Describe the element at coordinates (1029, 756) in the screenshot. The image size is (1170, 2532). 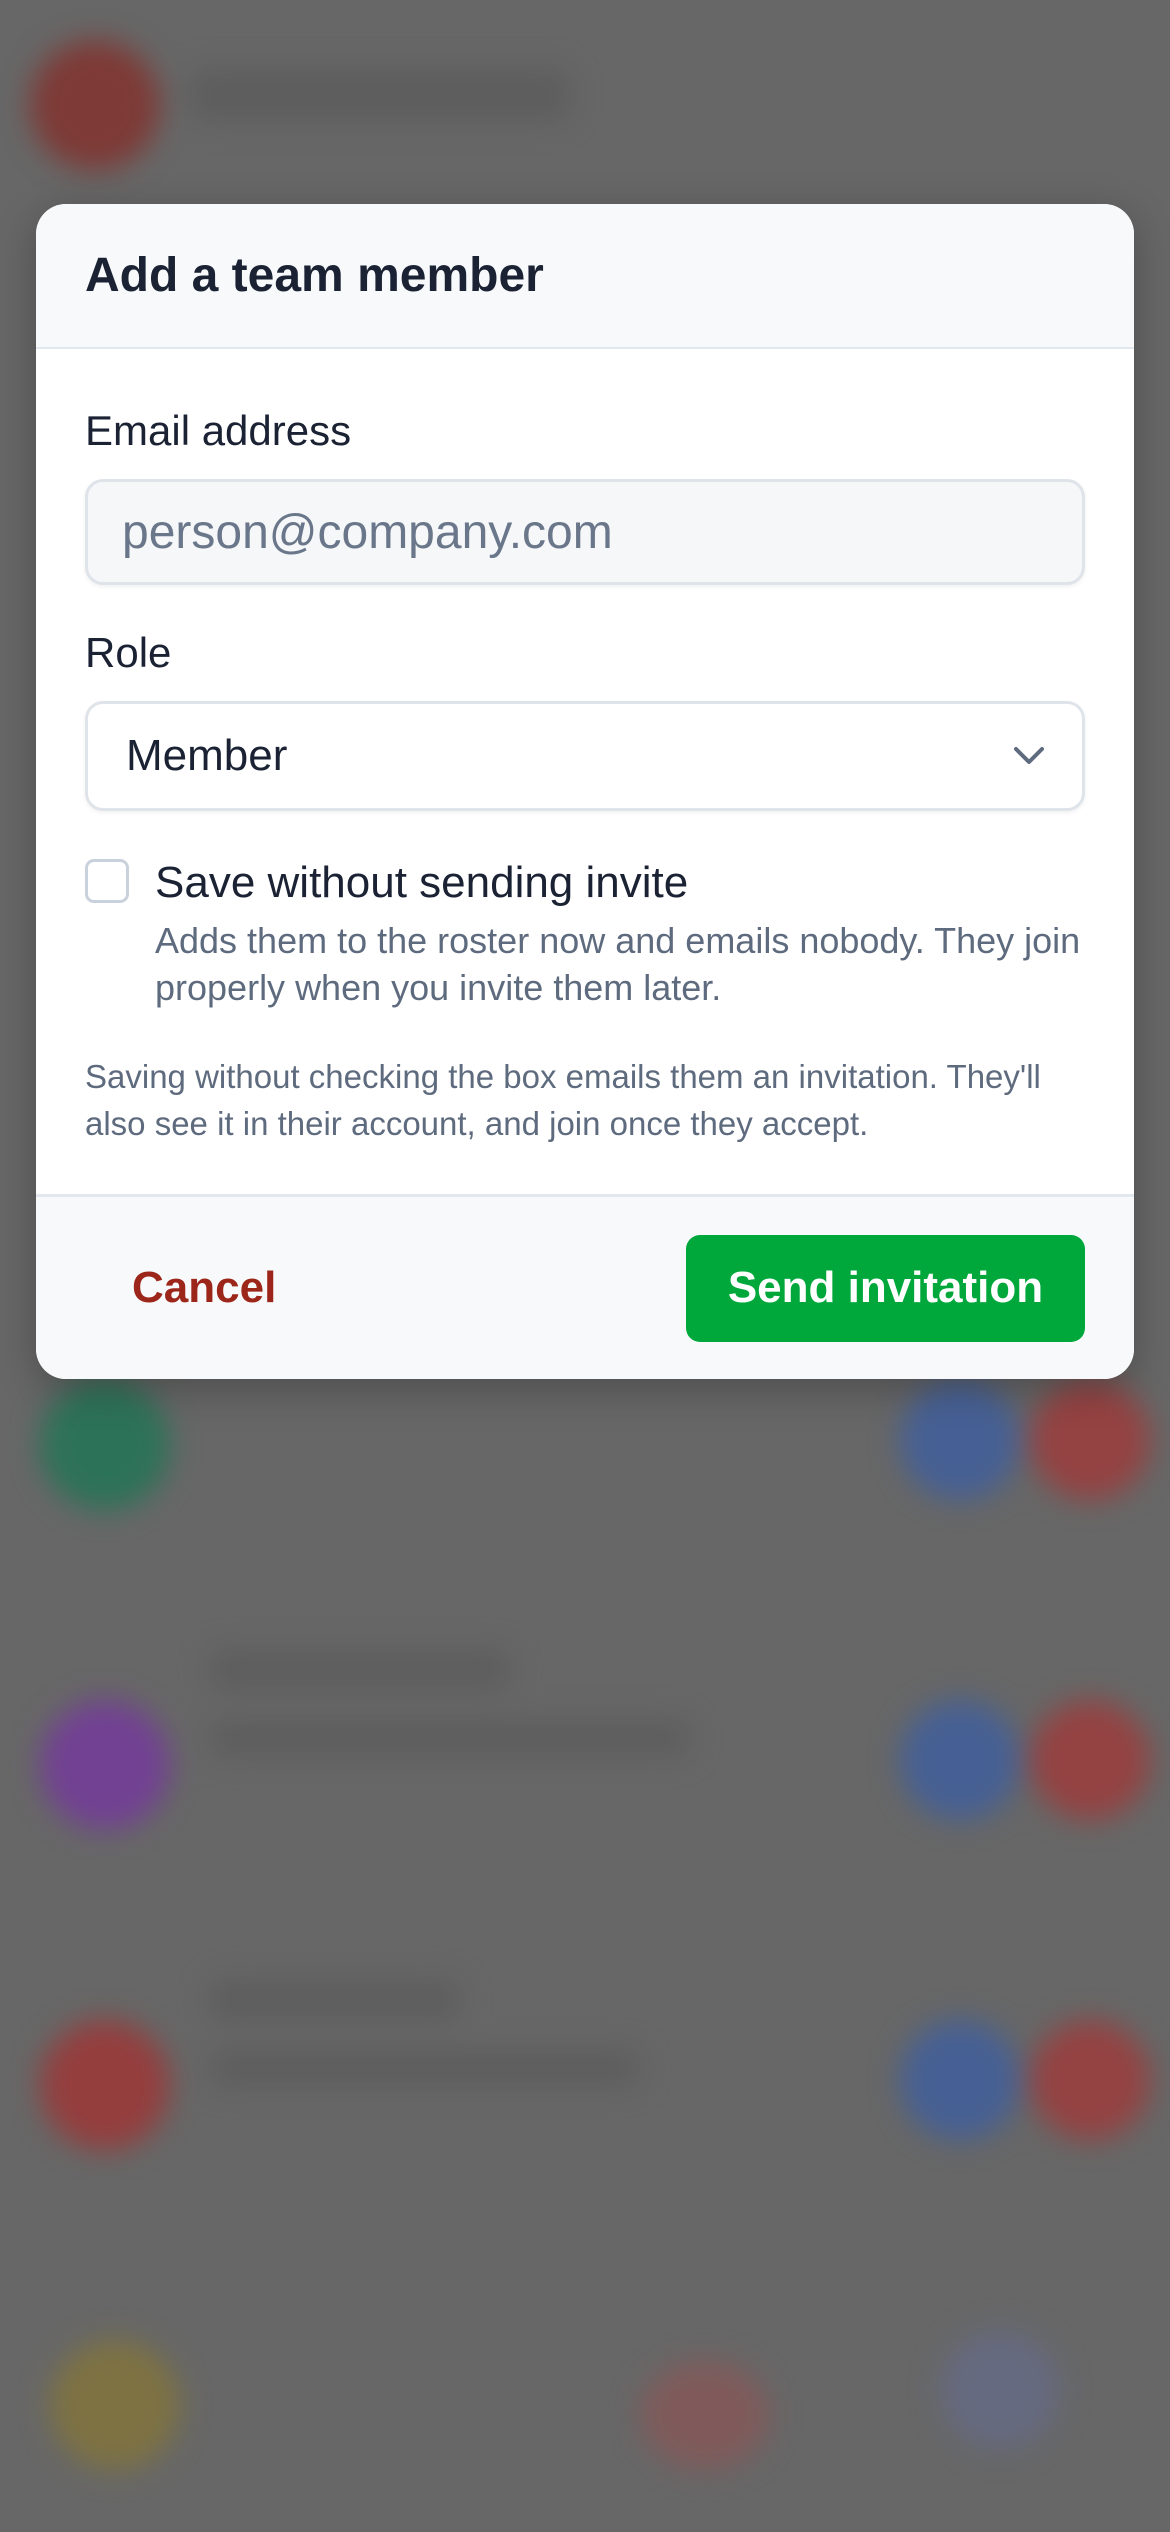
I see `chevron-down-icon` at that location.